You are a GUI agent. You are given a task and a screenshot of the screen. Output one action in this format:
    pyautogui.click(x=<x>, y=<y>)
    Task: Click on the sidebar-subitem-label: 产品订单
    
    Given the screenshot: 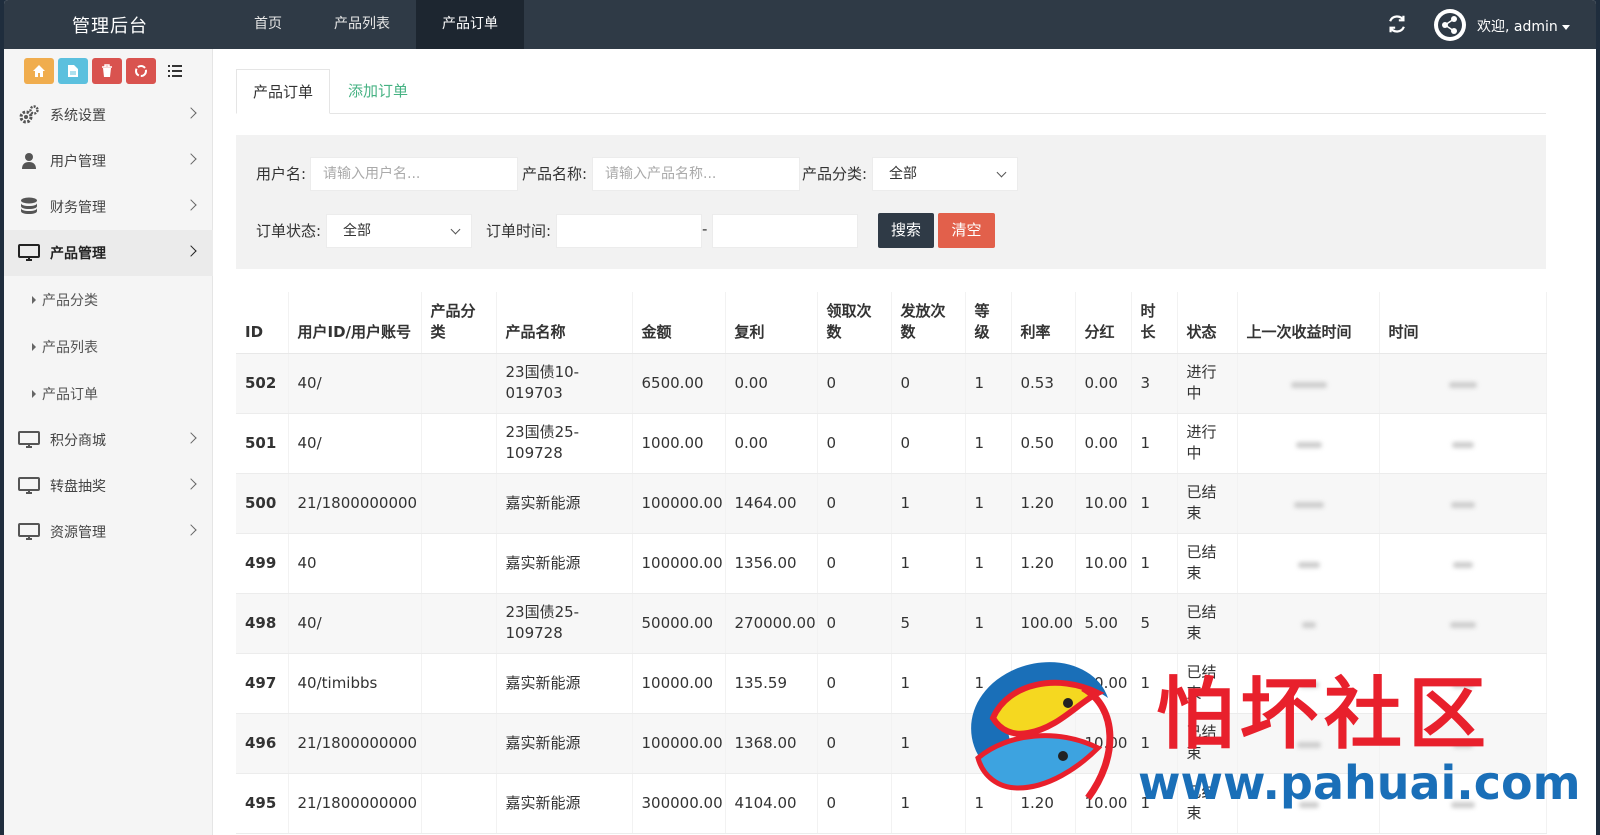 What is the action you would take?
    pyautogui.click(x=70, y=394)
    